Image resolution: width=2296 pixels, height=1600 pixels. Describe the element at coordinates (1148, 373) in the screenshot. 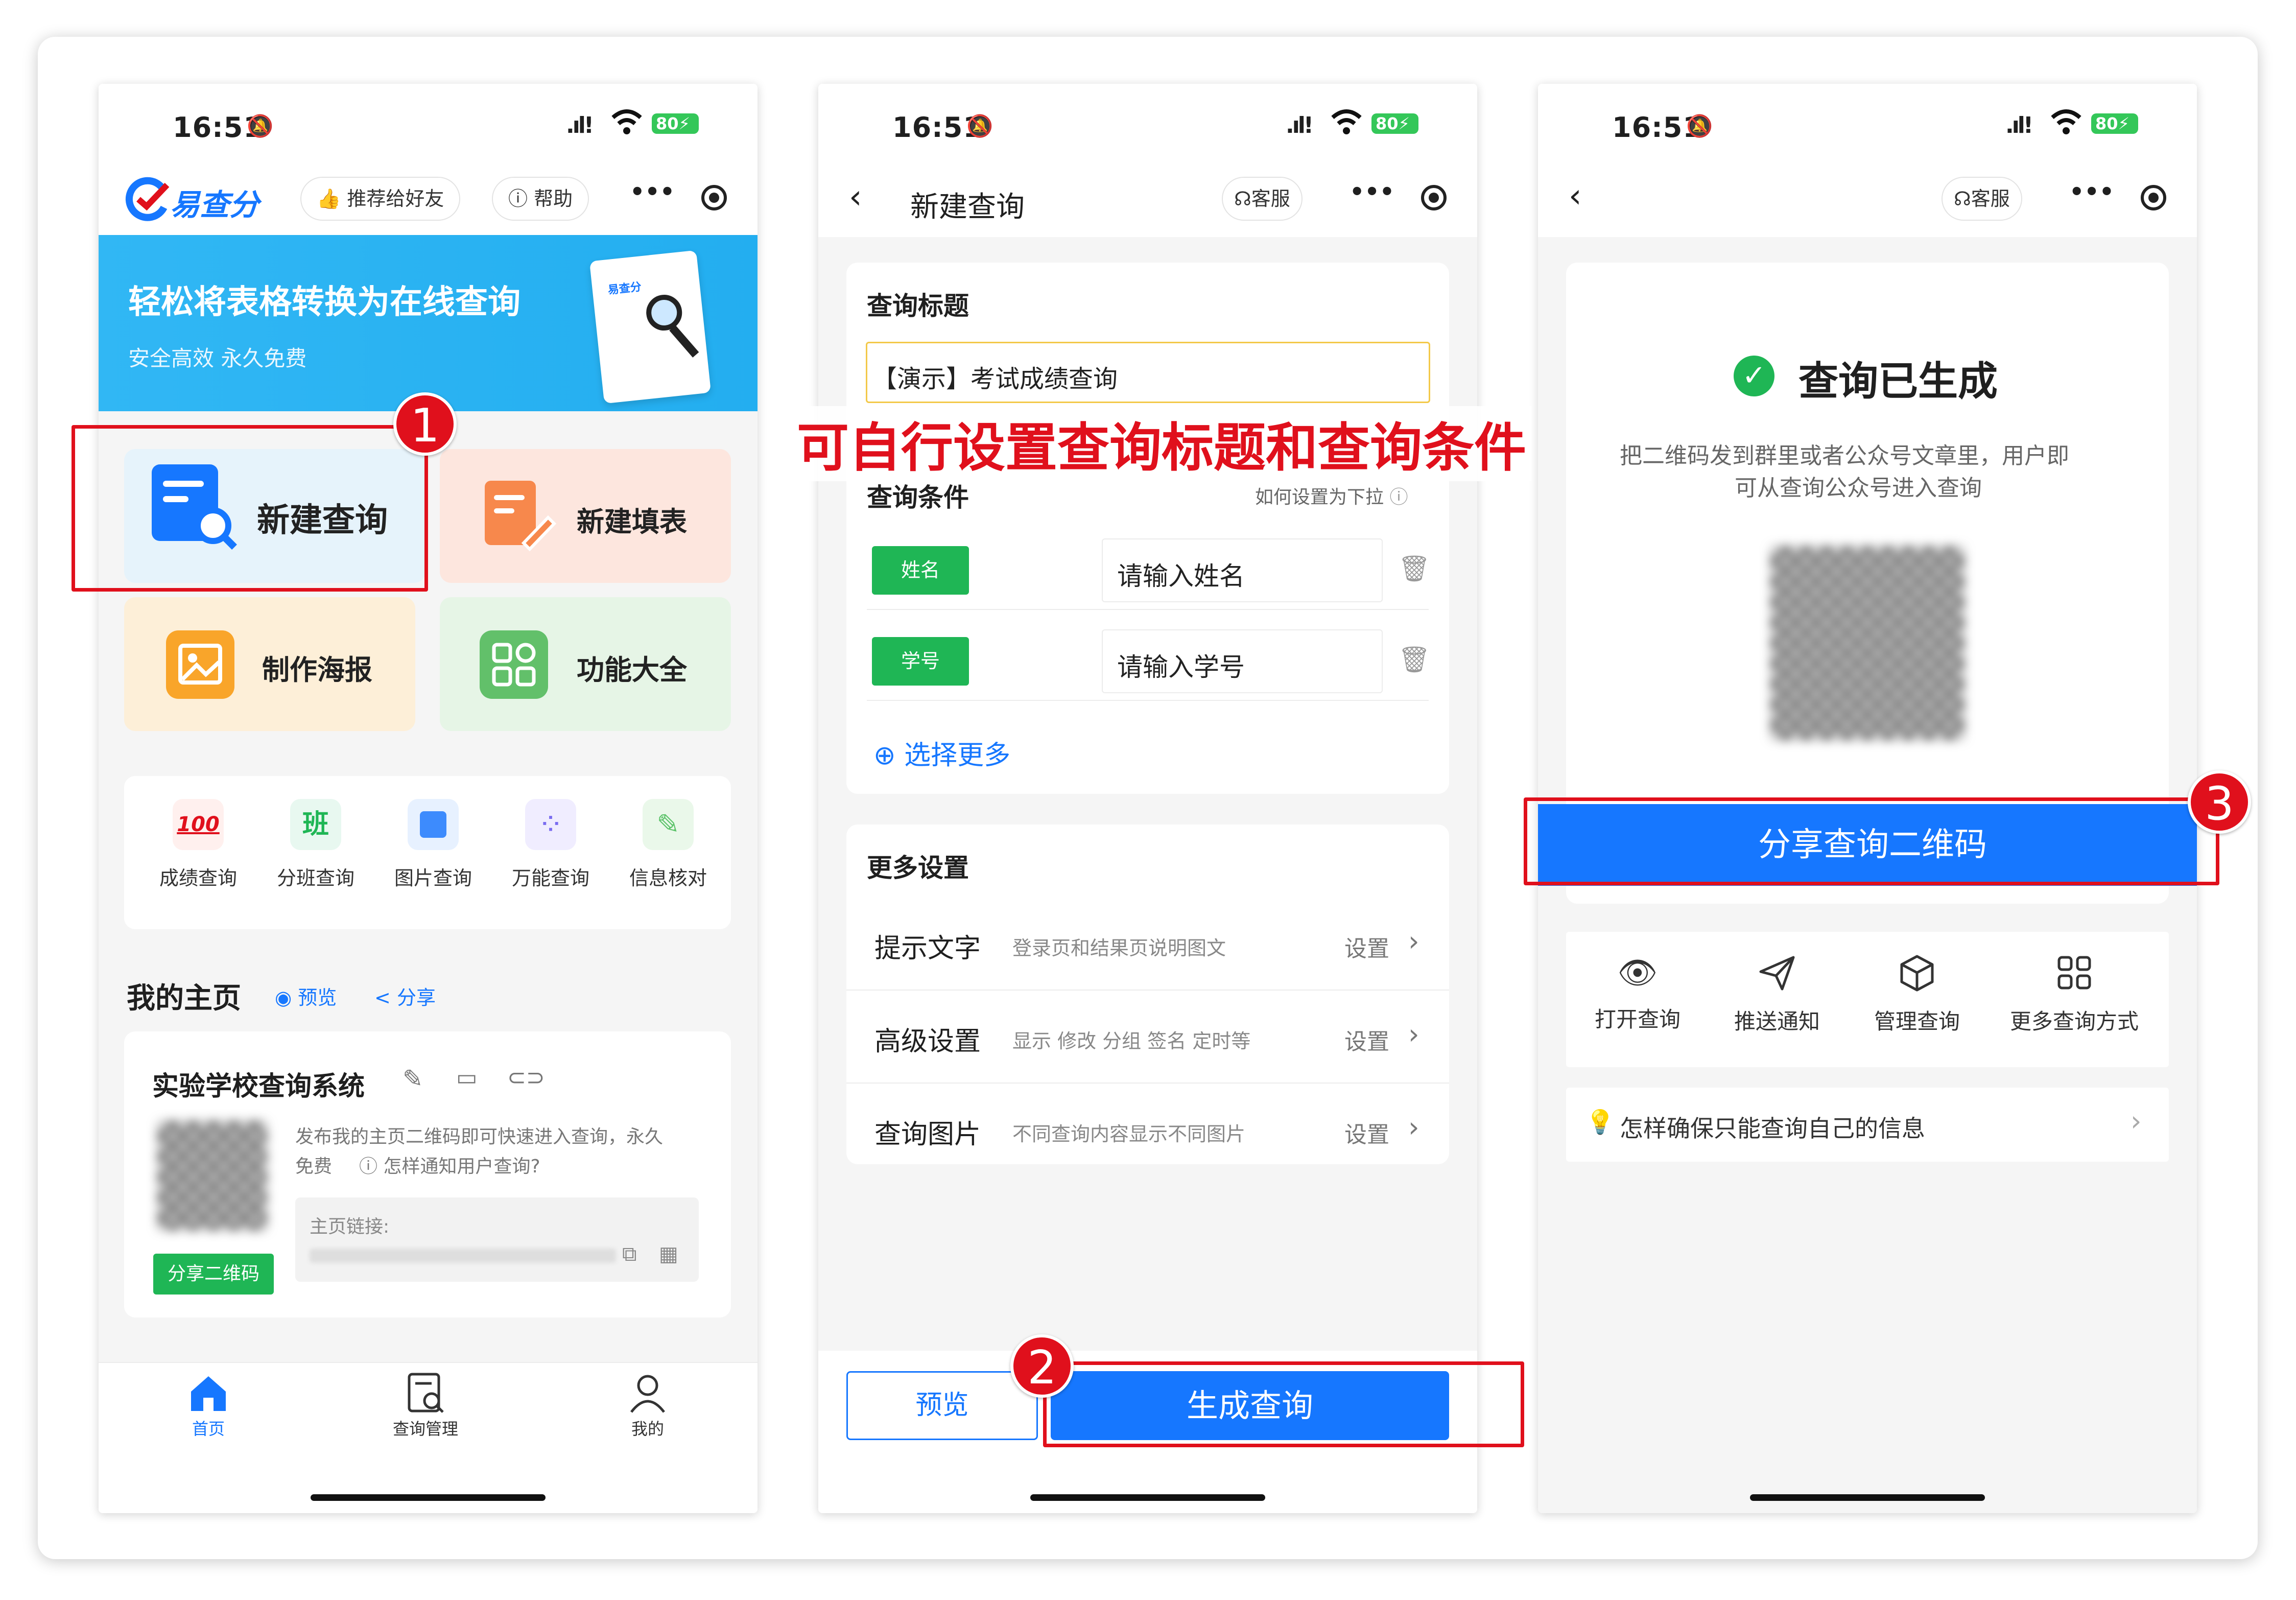

I see `query-title-input: 【演示】考试成绩查询` at that location.